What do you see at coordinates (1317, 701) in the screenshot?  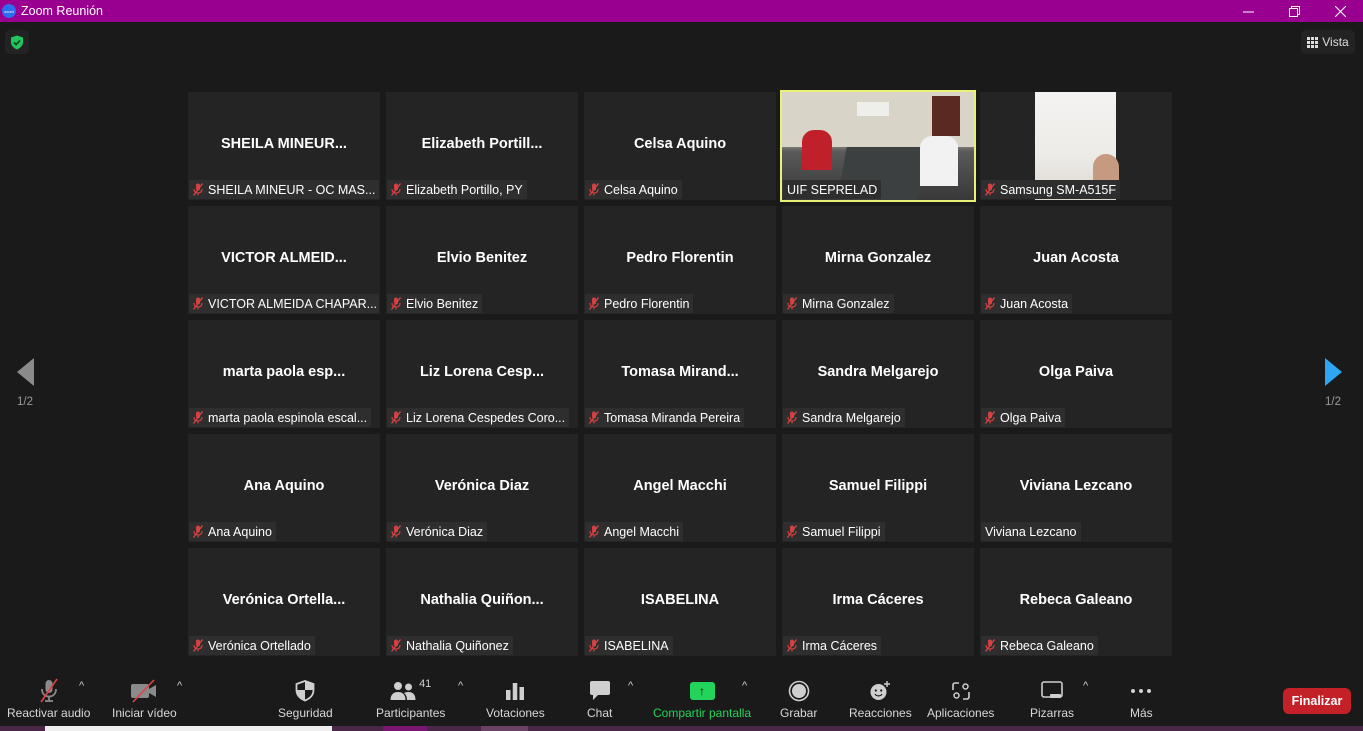 I see `end-meeting-button: Finalizar` at bounding box center [1317, 701].